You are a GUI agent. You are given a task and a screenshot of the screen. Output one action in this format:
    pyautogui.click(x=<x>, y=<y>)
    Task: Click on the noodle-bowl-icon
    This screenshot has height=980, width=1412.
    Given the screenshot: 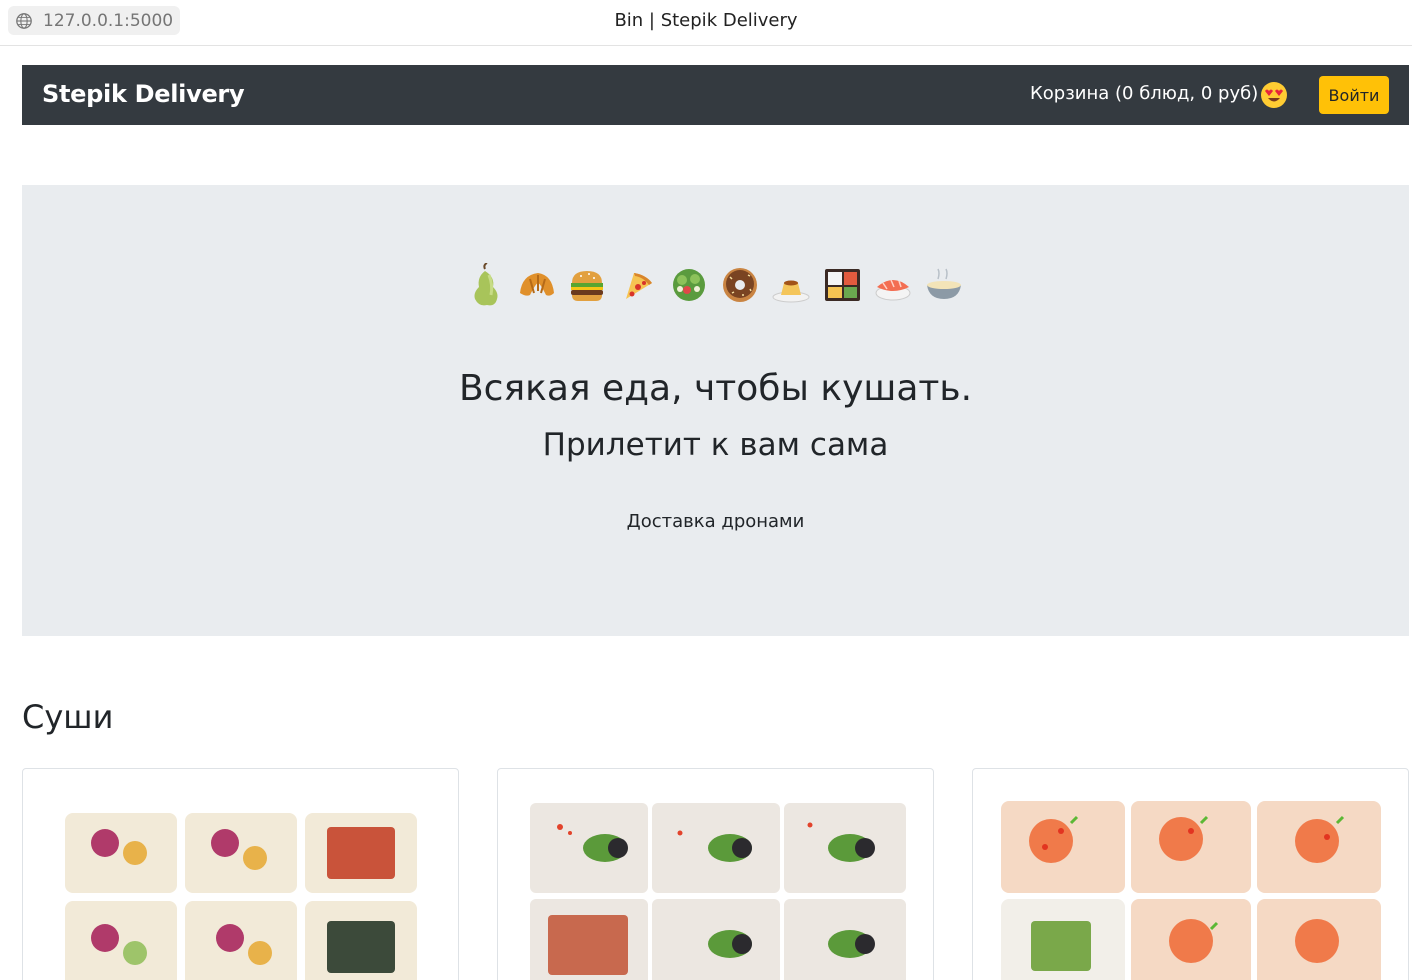 What is the action you would take?
    pyautogui.click(x=944, y=283)
    